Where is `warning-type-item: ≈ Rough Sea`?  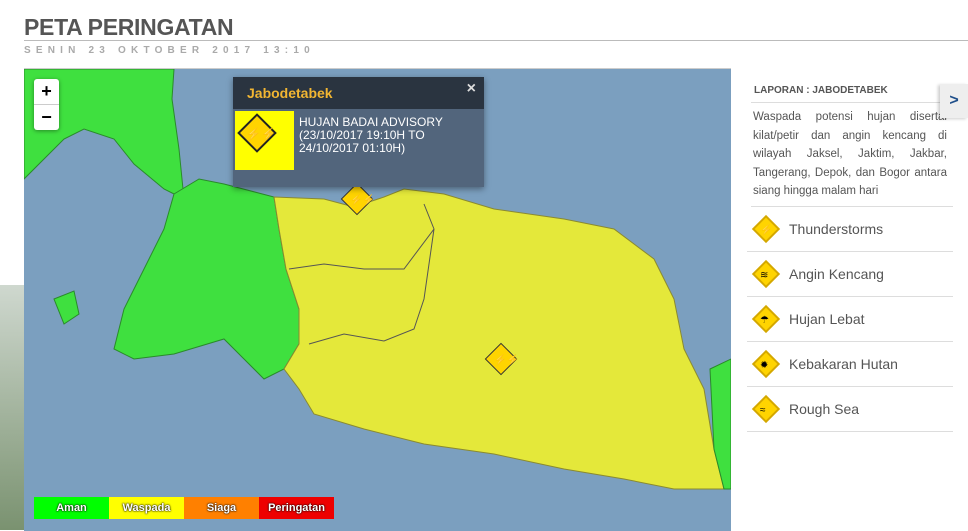
warning-type-item: ≈ Rough Sea is located at coordinates (850, 409).